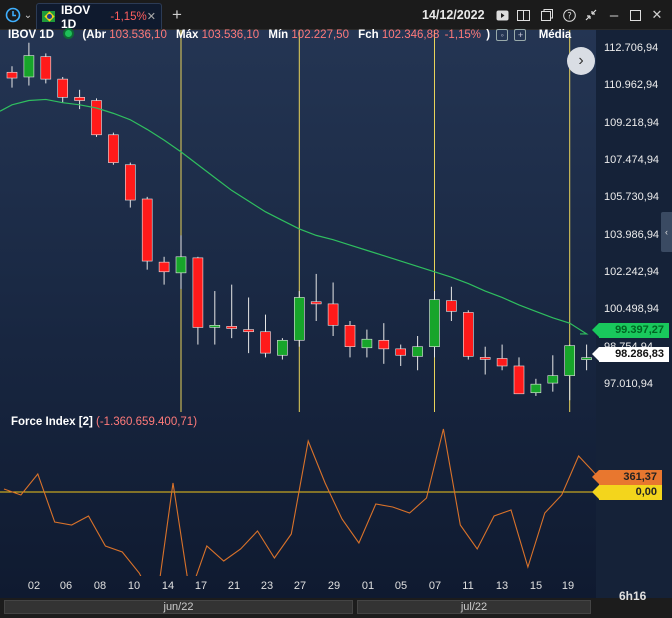 This screenshot has width=672, height=618. I want to click on add-tab-icon: +, so click(177, 15).